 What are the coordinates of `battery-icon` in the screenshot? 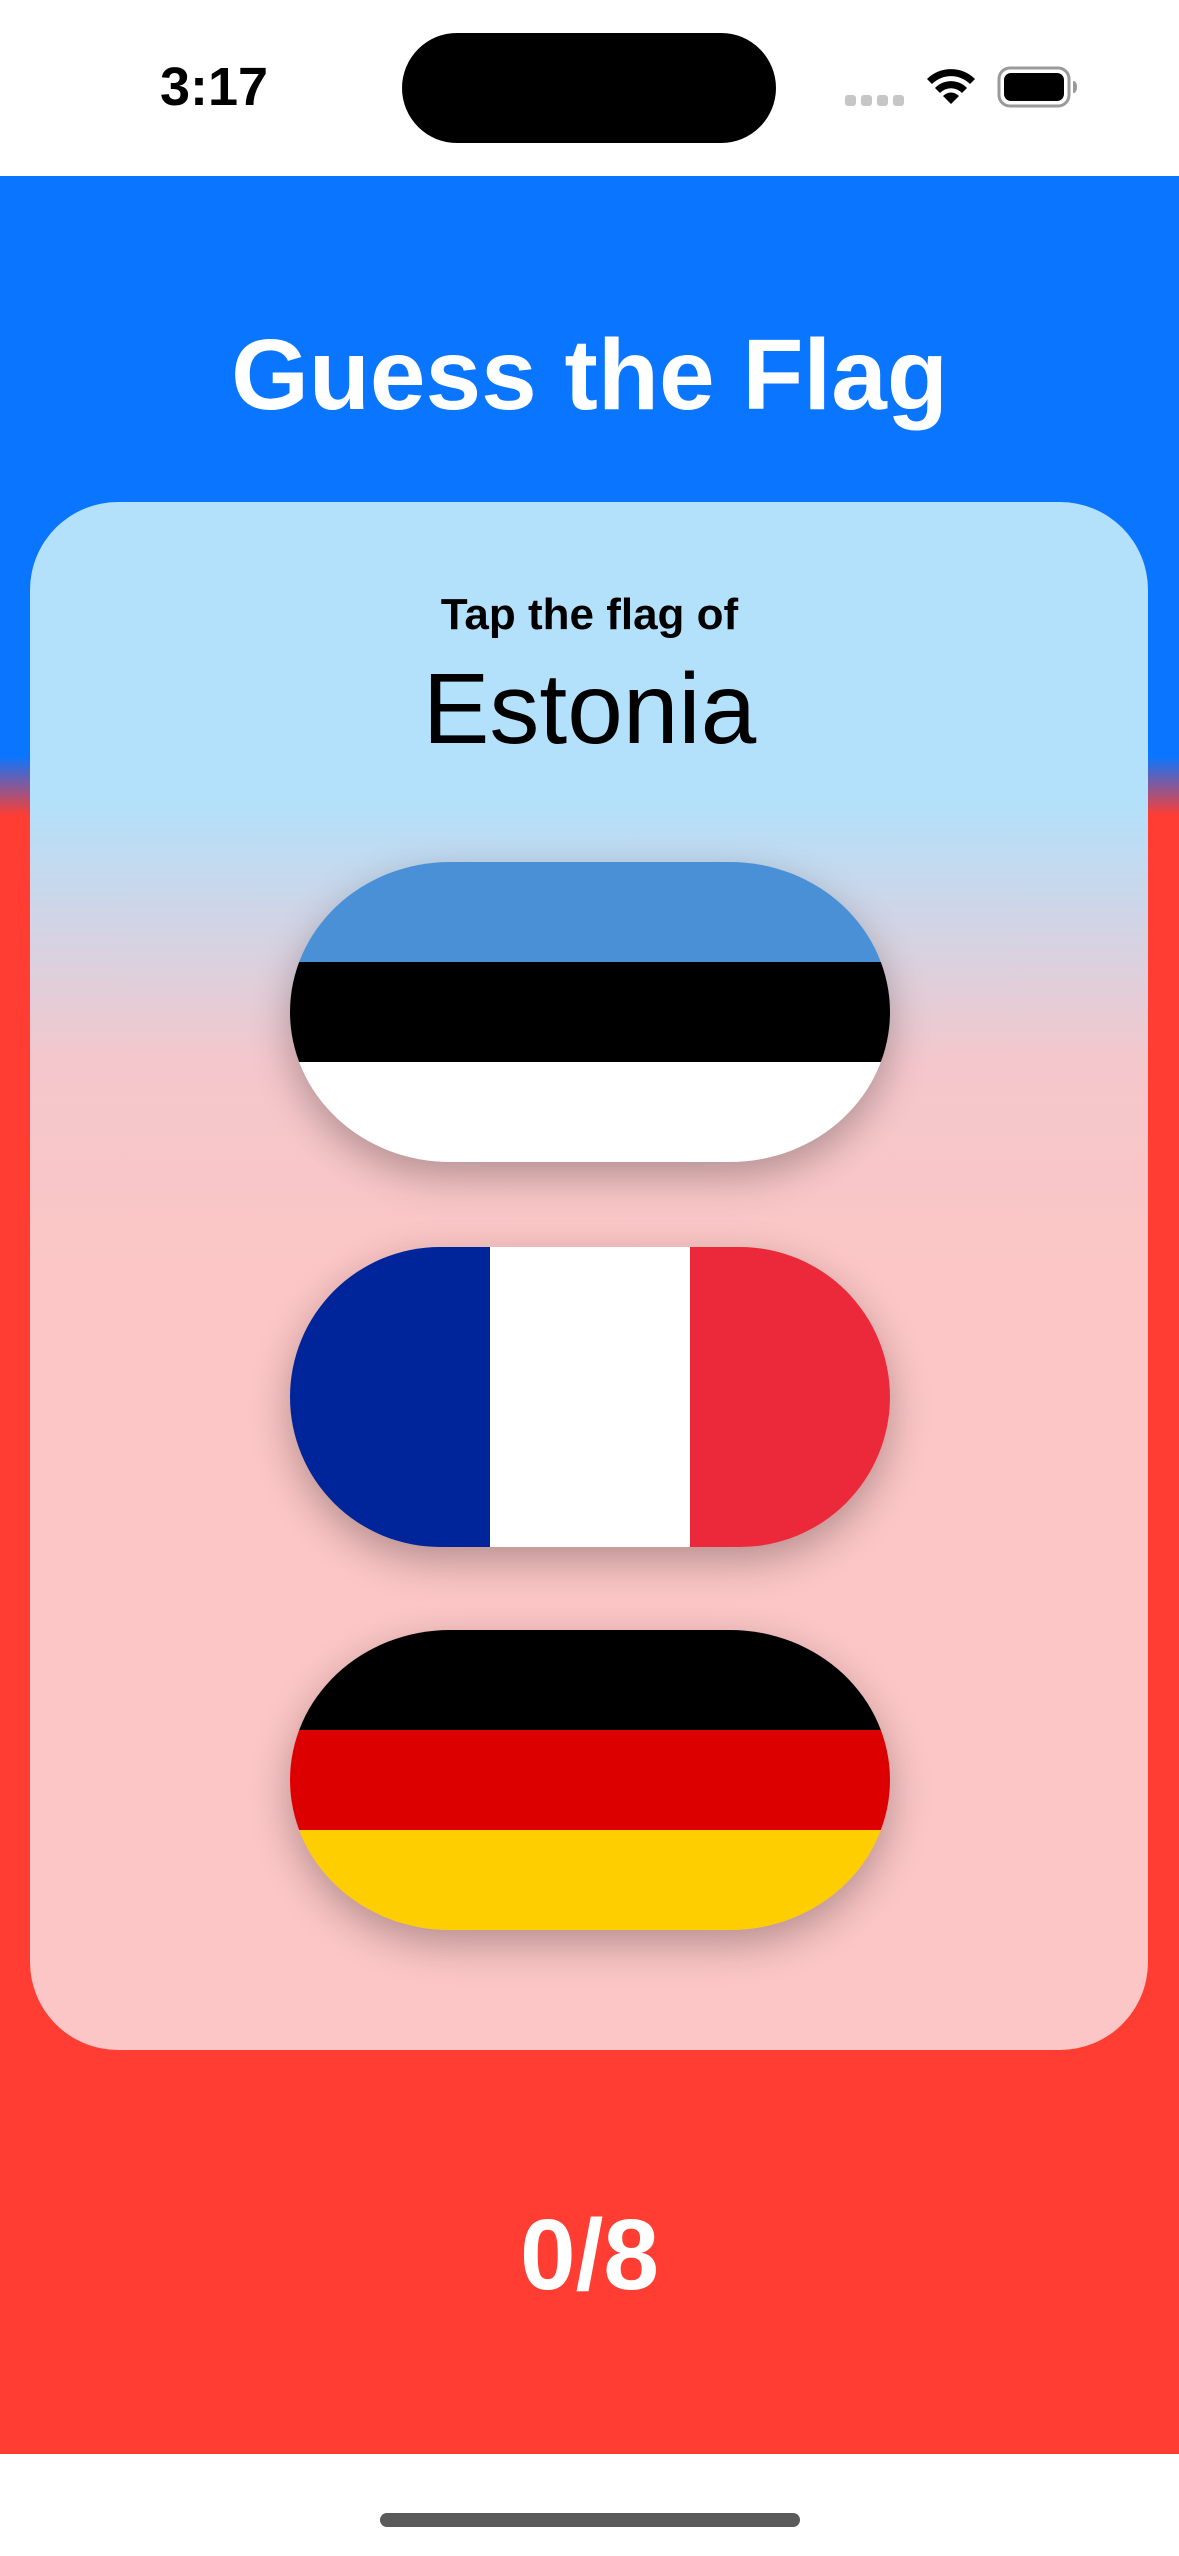 It's located at (1037, 87).